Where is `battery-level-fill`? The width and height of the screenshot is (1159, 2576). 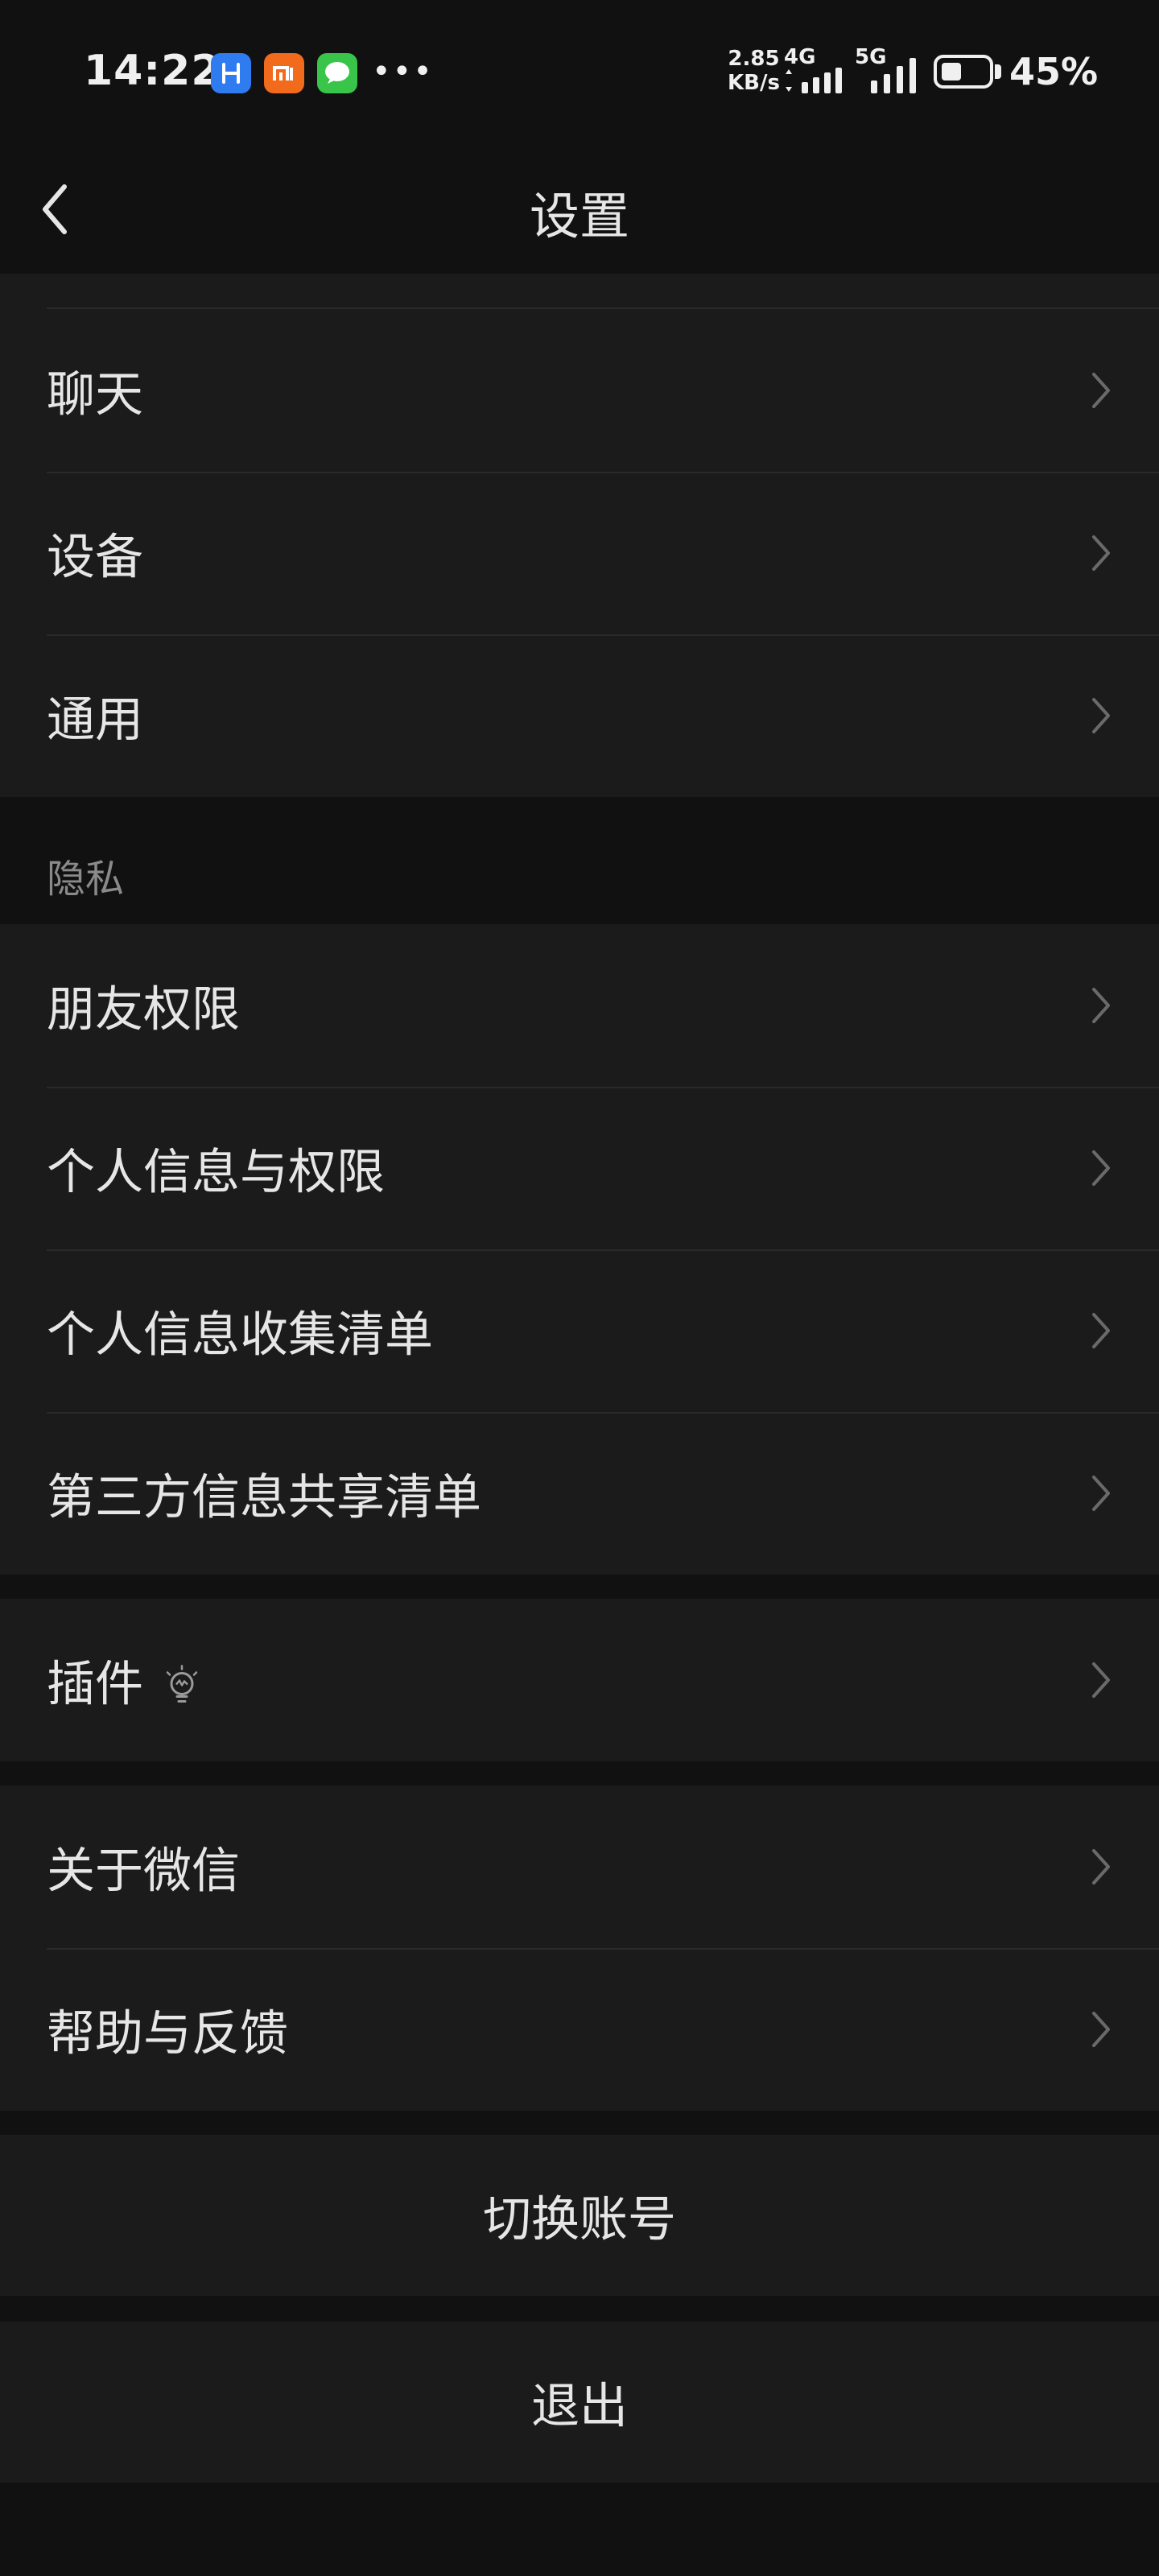
battery-level-fill is located at coordinates (951, 71).